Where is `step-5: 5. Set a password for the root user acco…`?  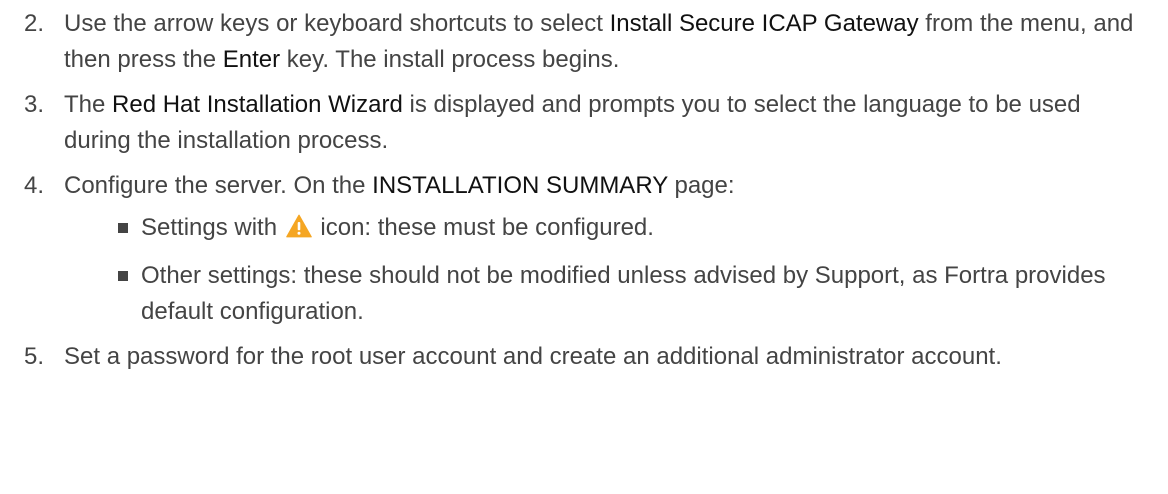
step-5: 5. Set a password for the root user acco… is located at coordinates (584, 357).